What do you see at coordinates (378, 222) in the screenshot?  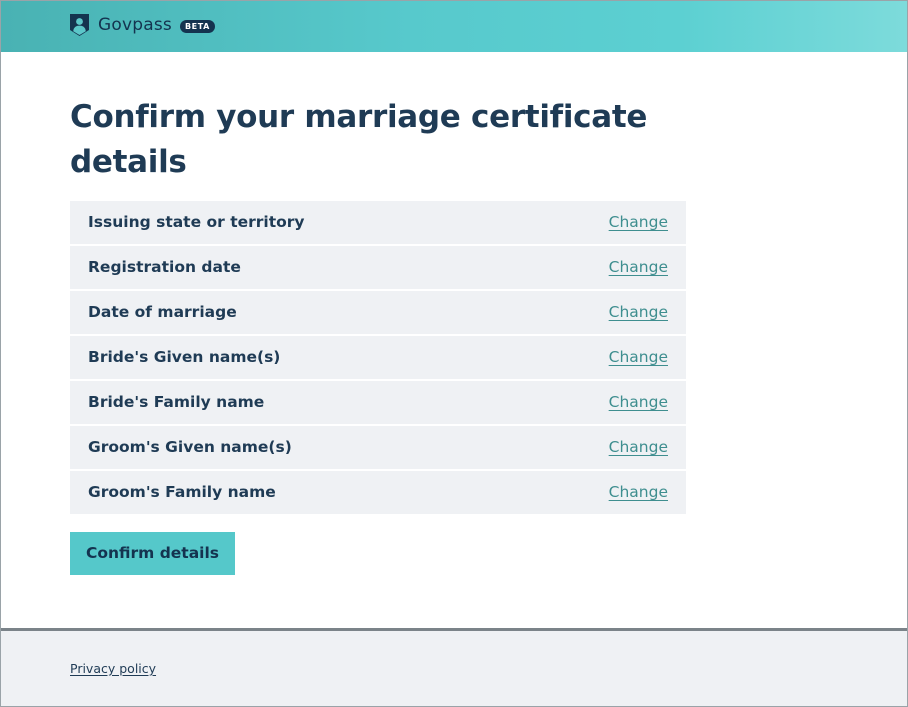 I see `summary-row-issuing-state: Issuing state or territory Change` at bounding box center [378, 222].